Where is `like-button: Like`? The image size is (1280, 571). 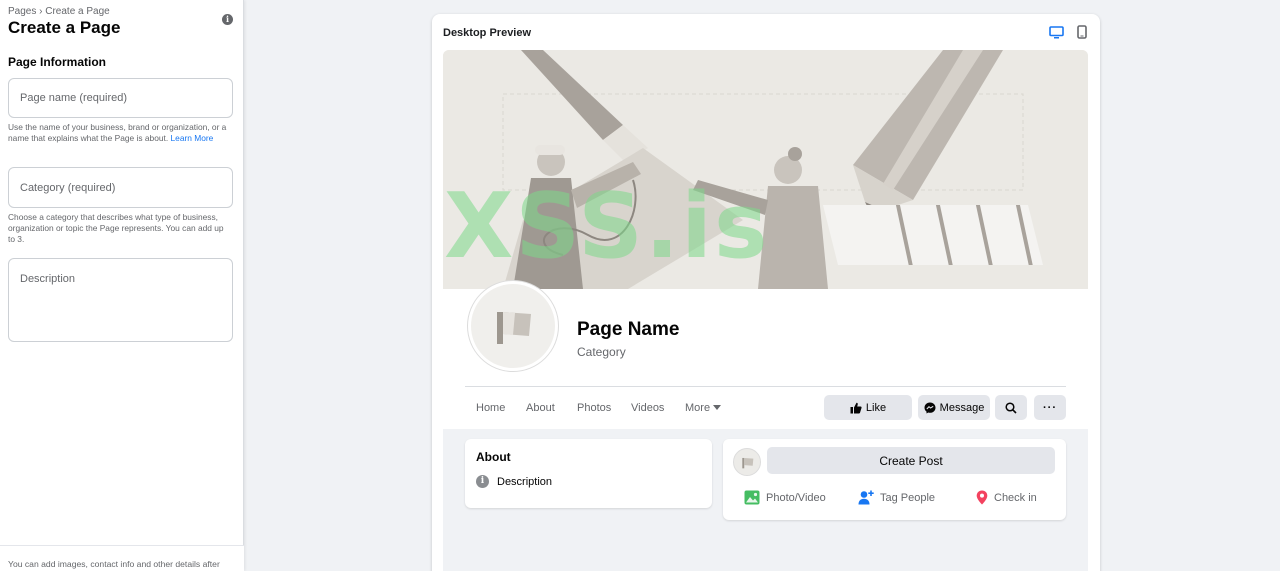 like-button: Like is located at coordinates (868, 407).